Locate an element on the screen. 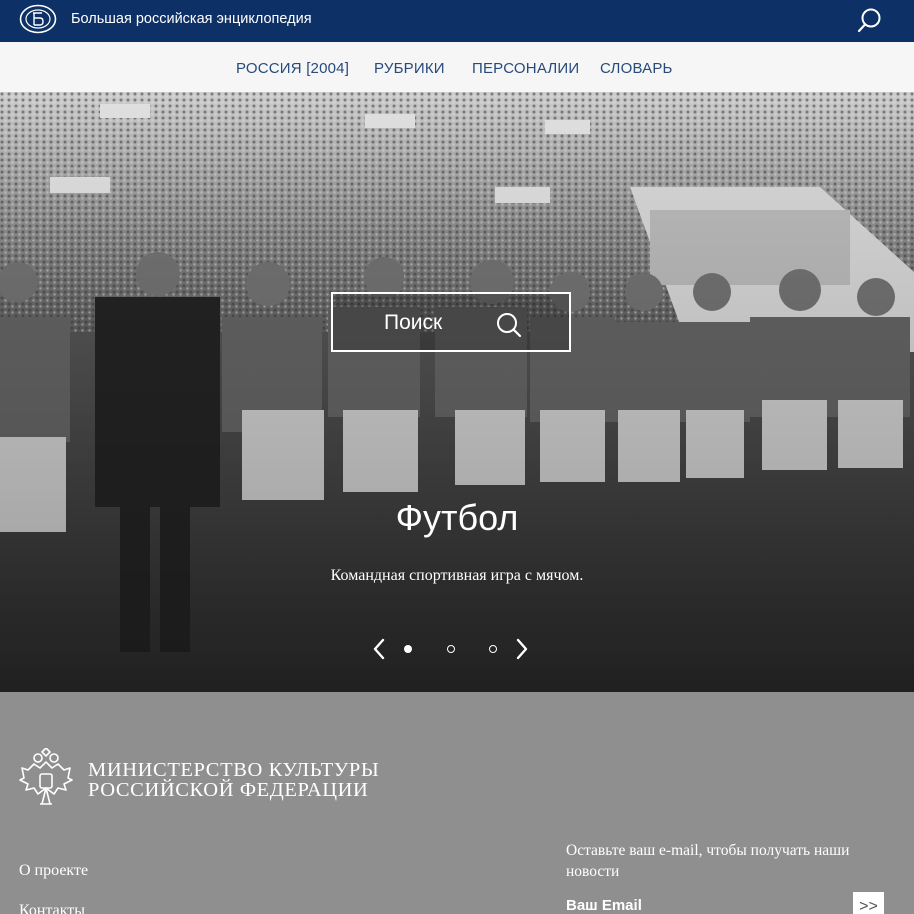 This screenshot has height=914, width=914. slide-title: Футбол is located at coordinates (457, 518).